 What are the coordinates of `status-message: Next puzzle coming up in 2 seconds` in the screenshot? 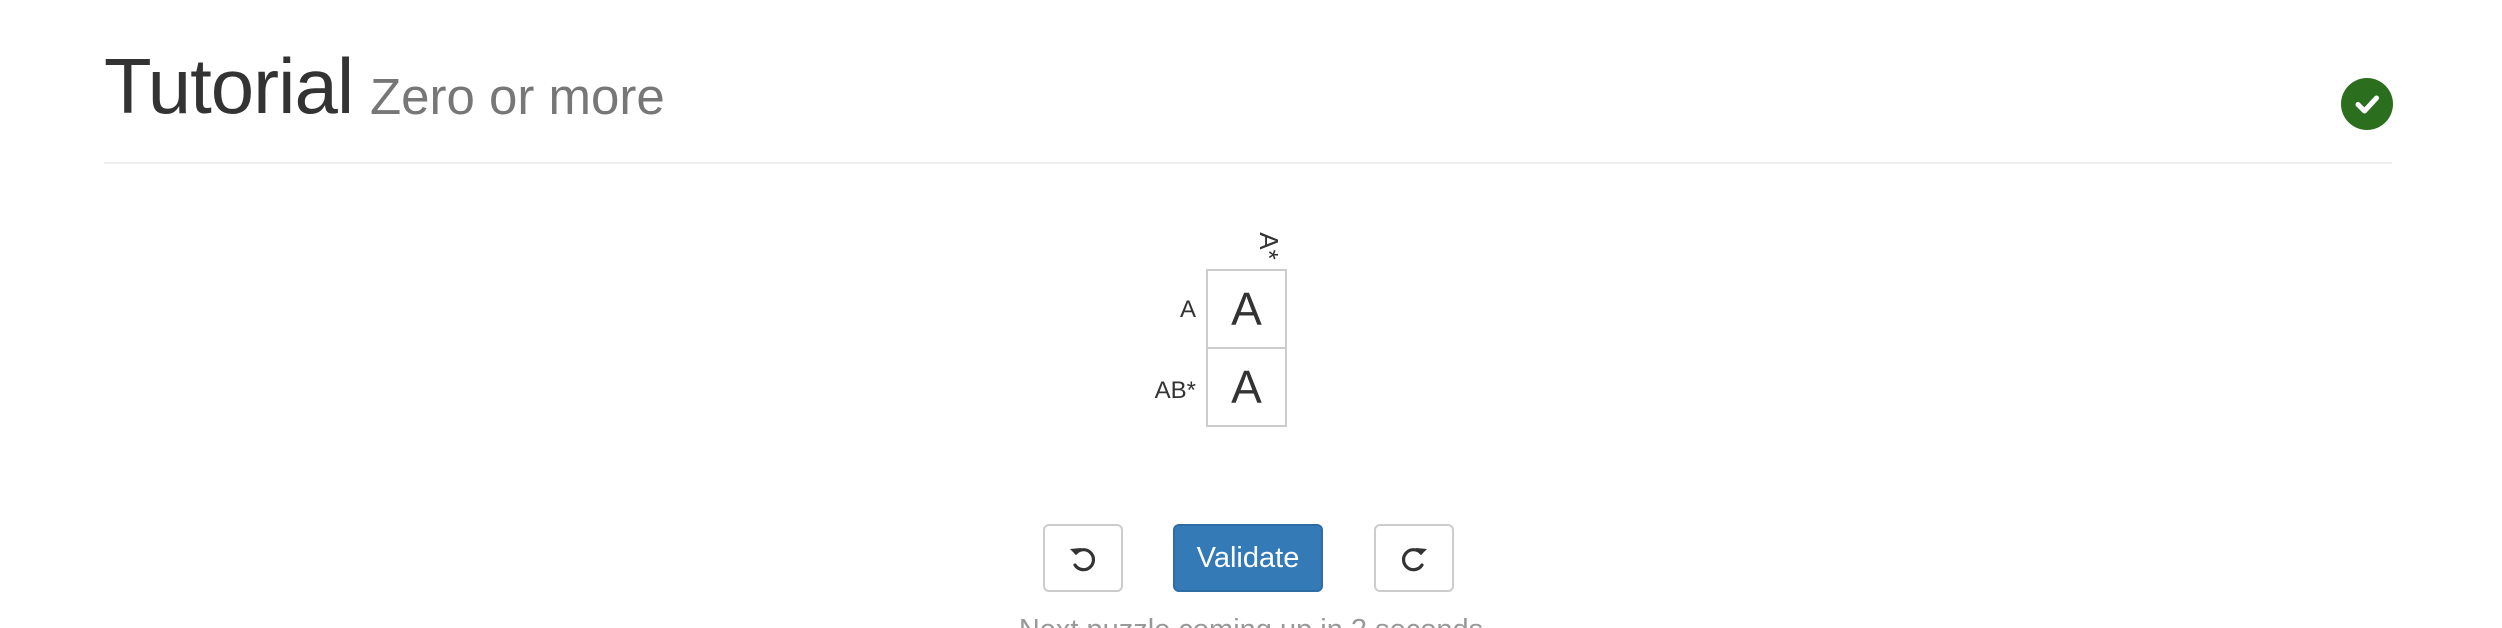 It's located at (1251, 620).